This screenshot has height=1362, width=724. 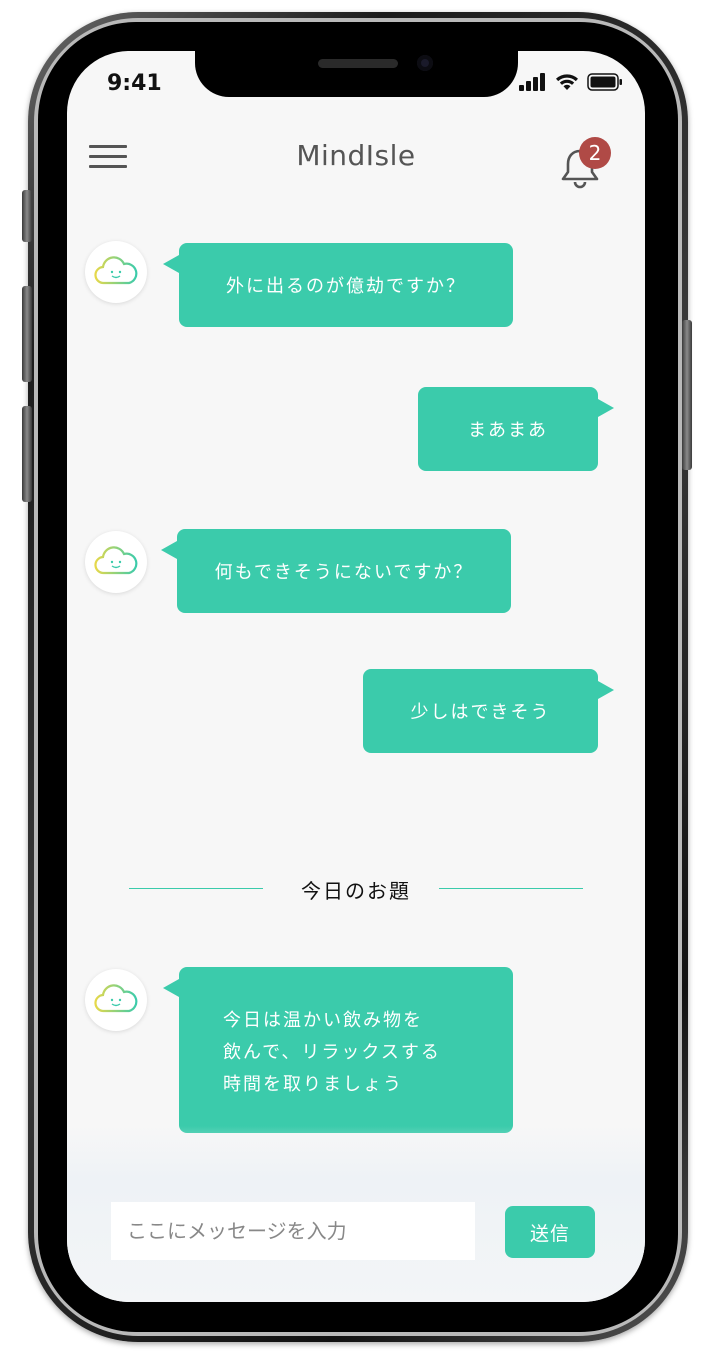 What do you see at coordinates (358, 63) in the screenshot?
I see `speaker` at bounding box center [358, 63].